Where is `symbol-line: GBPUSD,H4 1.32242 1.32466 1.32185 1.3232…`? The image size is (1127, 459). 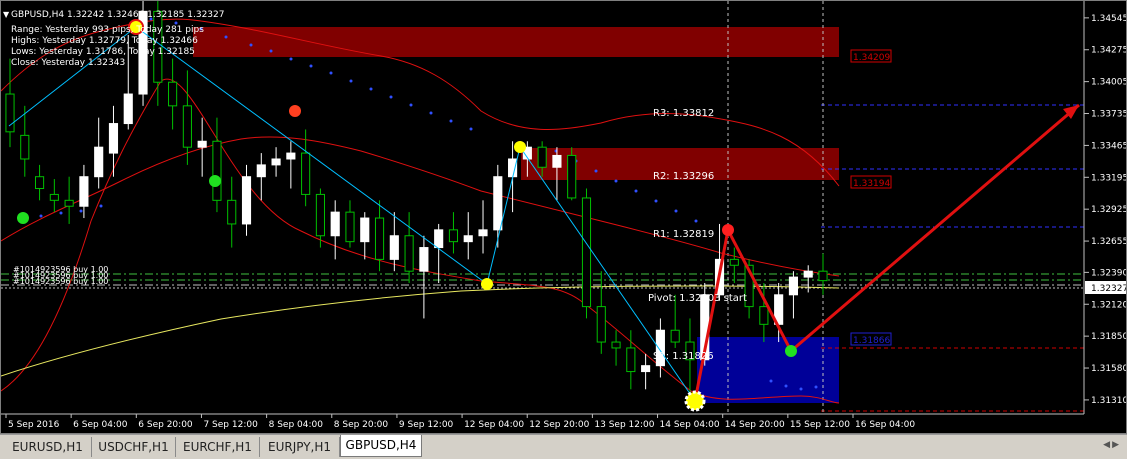 symbol-line: GBPUSD,H4 1.32242 1.32466 1.32185 1.3232… is located at coordinates (117, 15).